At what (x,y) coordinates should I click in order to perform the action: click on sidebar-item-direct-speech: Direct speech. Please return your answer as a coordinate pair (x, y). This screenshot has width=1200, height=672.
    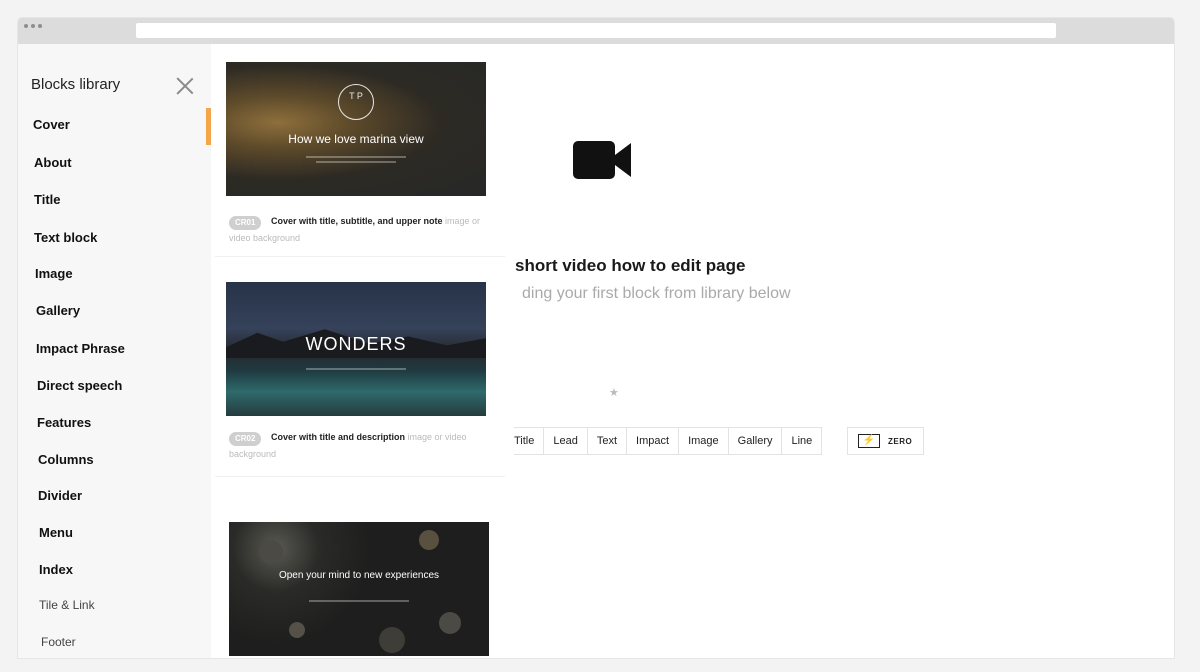
    Looking at the image, I should click on (79, 385).